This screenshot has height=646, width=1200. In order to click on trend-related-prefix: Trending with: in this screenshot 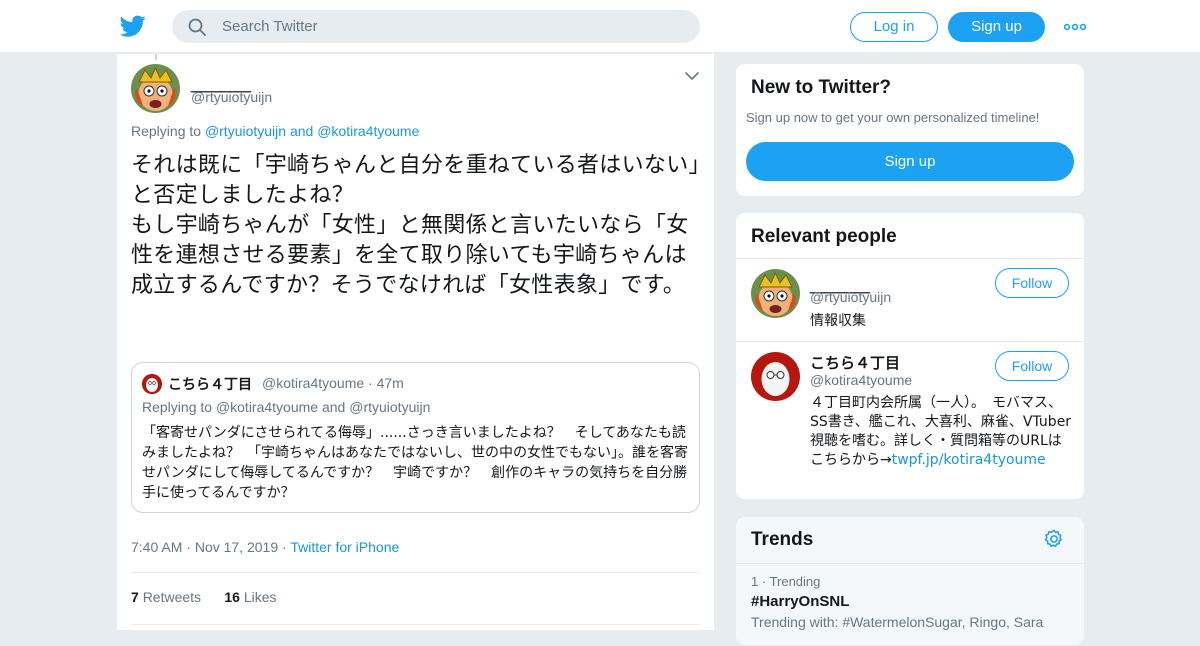, I will do `click(795, 622)`.